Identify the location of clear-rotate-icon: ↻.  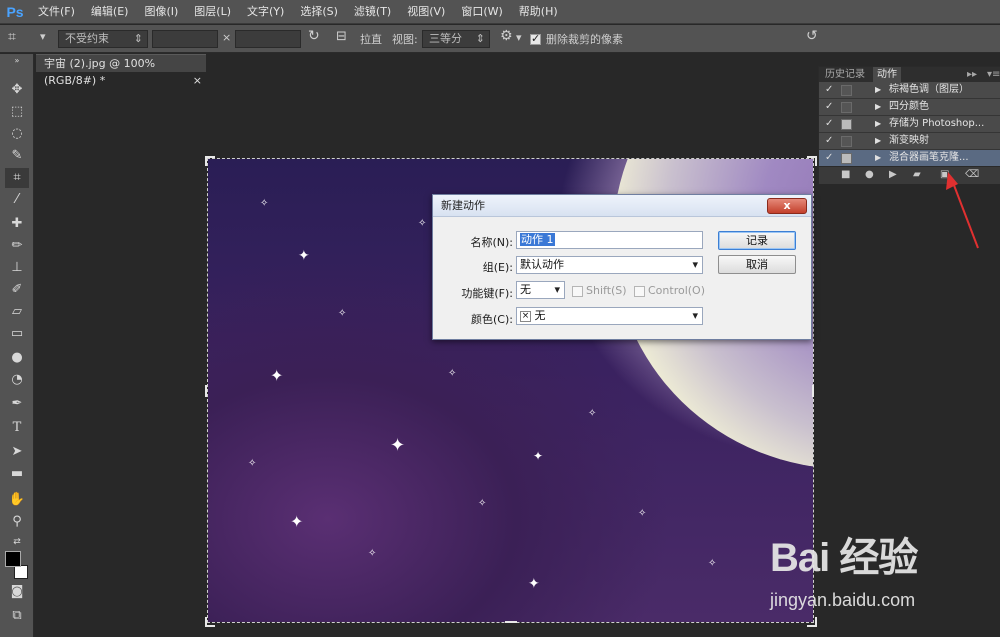
(314, 36).